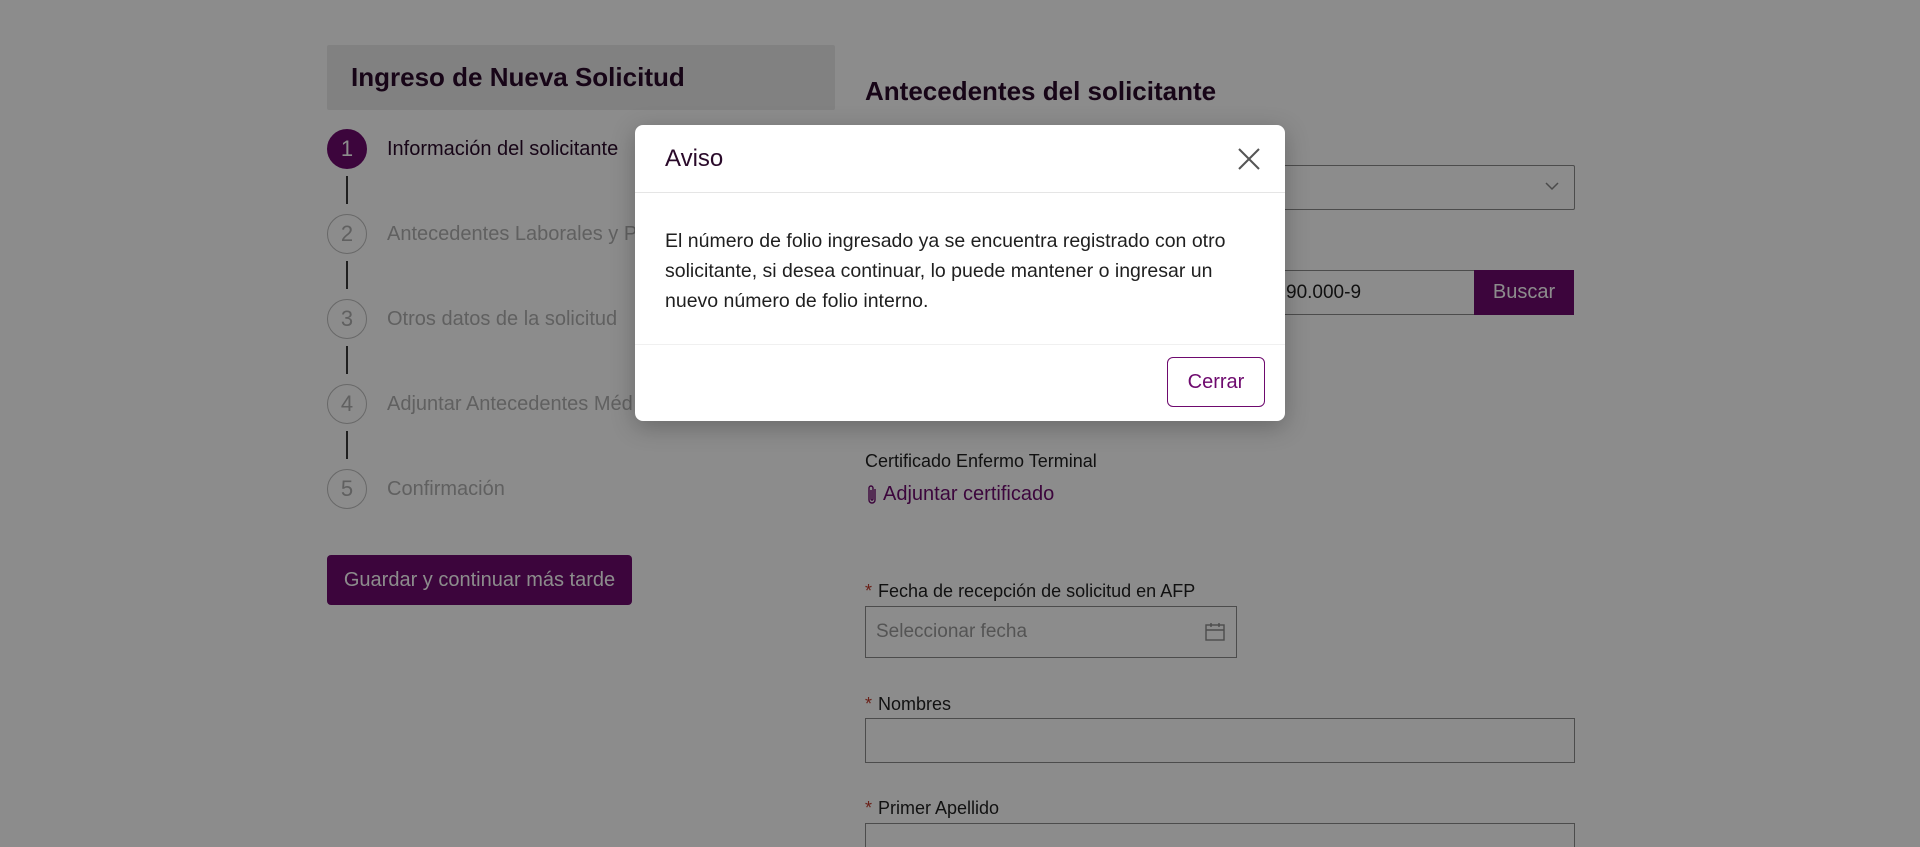 The width and height of the screenshot is (1920, 847). What do you see at coordinates (1216, 382) in the screenshot?
I see `close-button: Cerrar` at bounding box center [1216, 382].